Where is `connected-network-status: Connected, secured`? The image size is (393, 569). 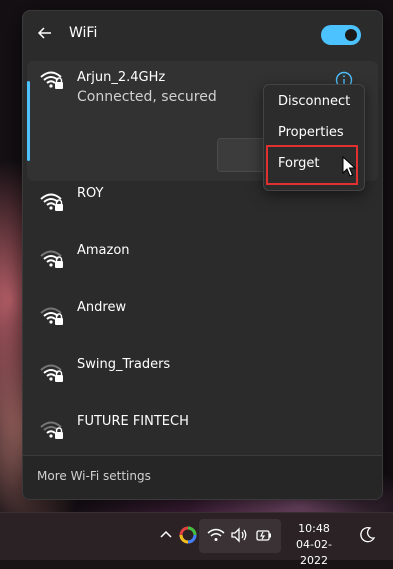 connected-network-status: Connected, secured is located at coordinates (147, 97).